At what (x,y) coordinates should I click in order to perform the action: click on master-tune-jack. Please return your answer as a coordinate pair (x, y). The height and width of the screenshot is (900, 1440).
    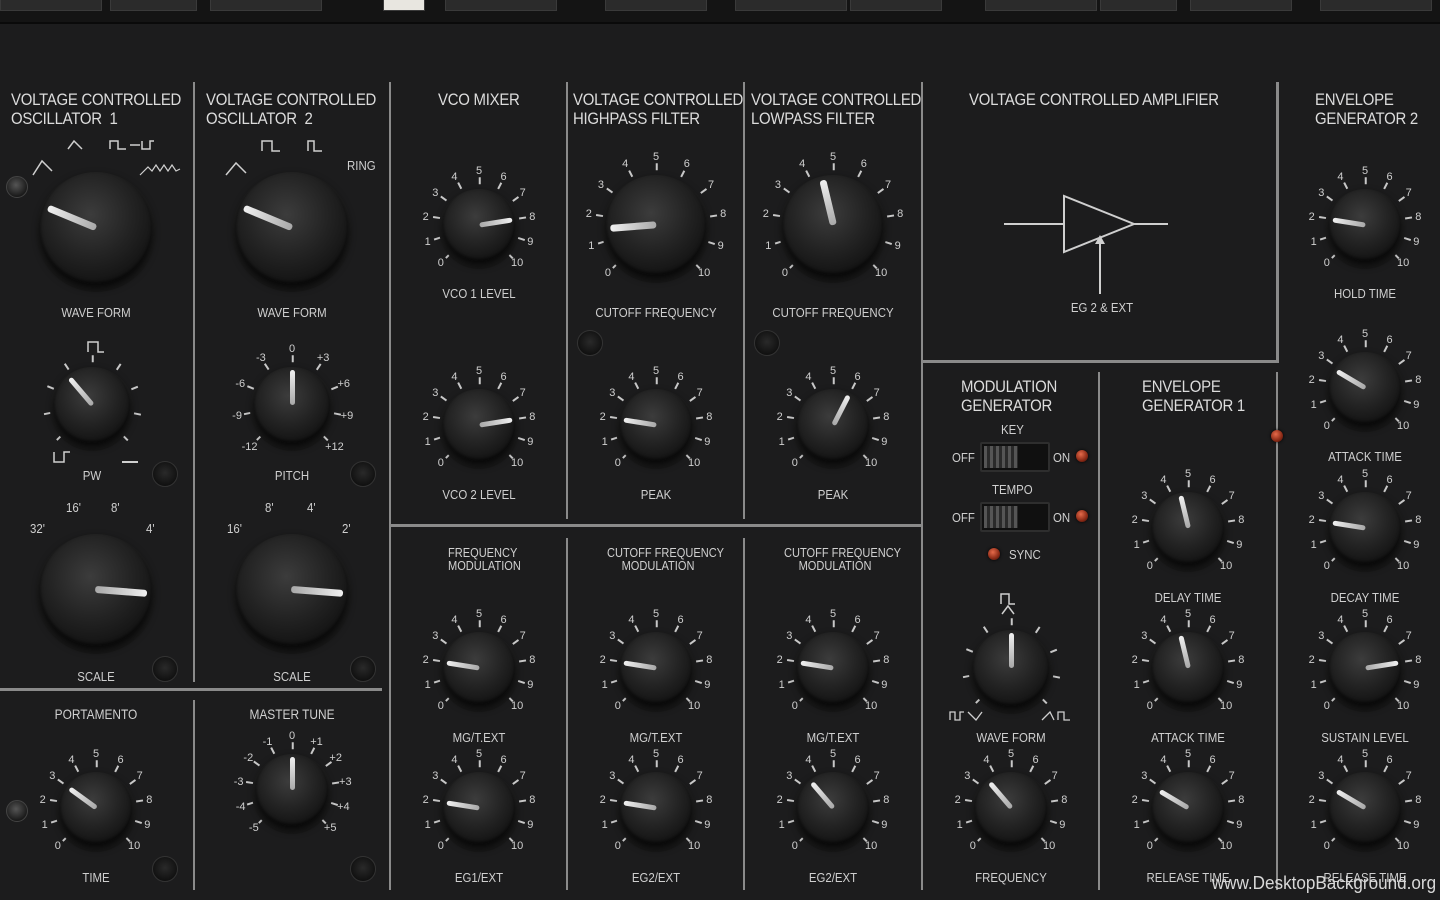
    Looking at the image, I should click on (363, 869).